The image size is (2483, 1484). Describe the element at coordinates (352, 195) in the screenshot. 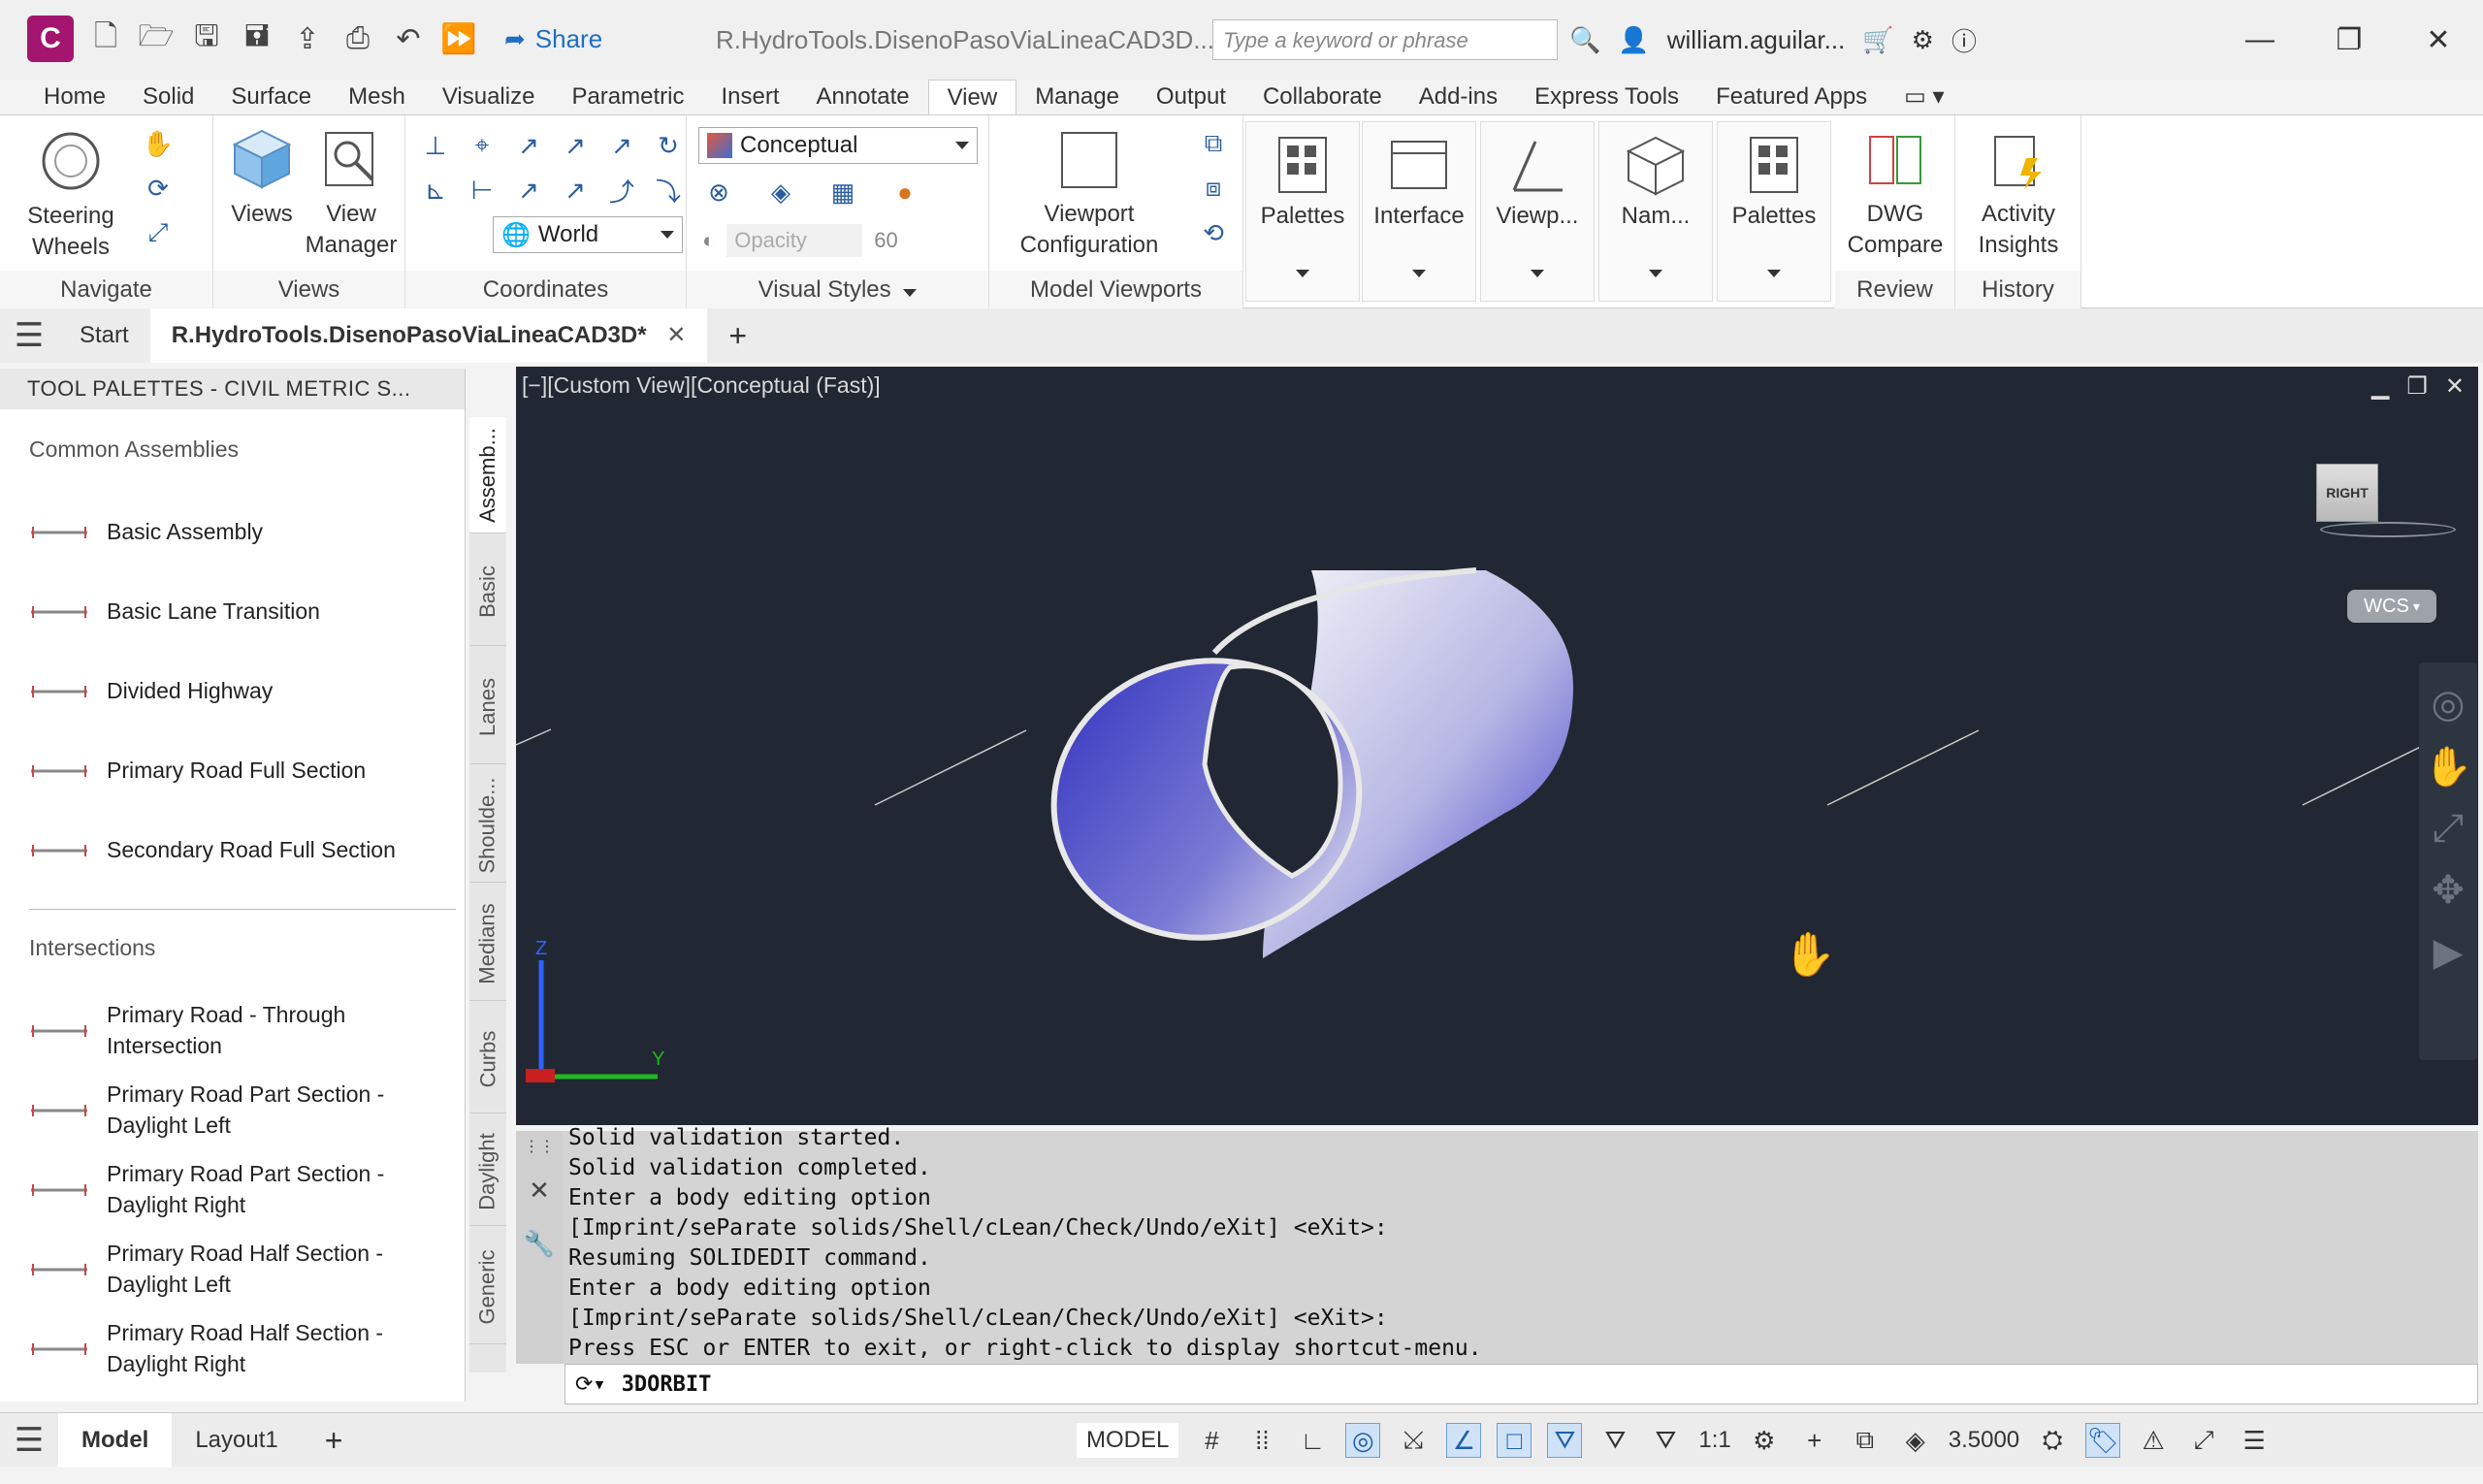

I see `view-manager-button: View Manager` at that location.